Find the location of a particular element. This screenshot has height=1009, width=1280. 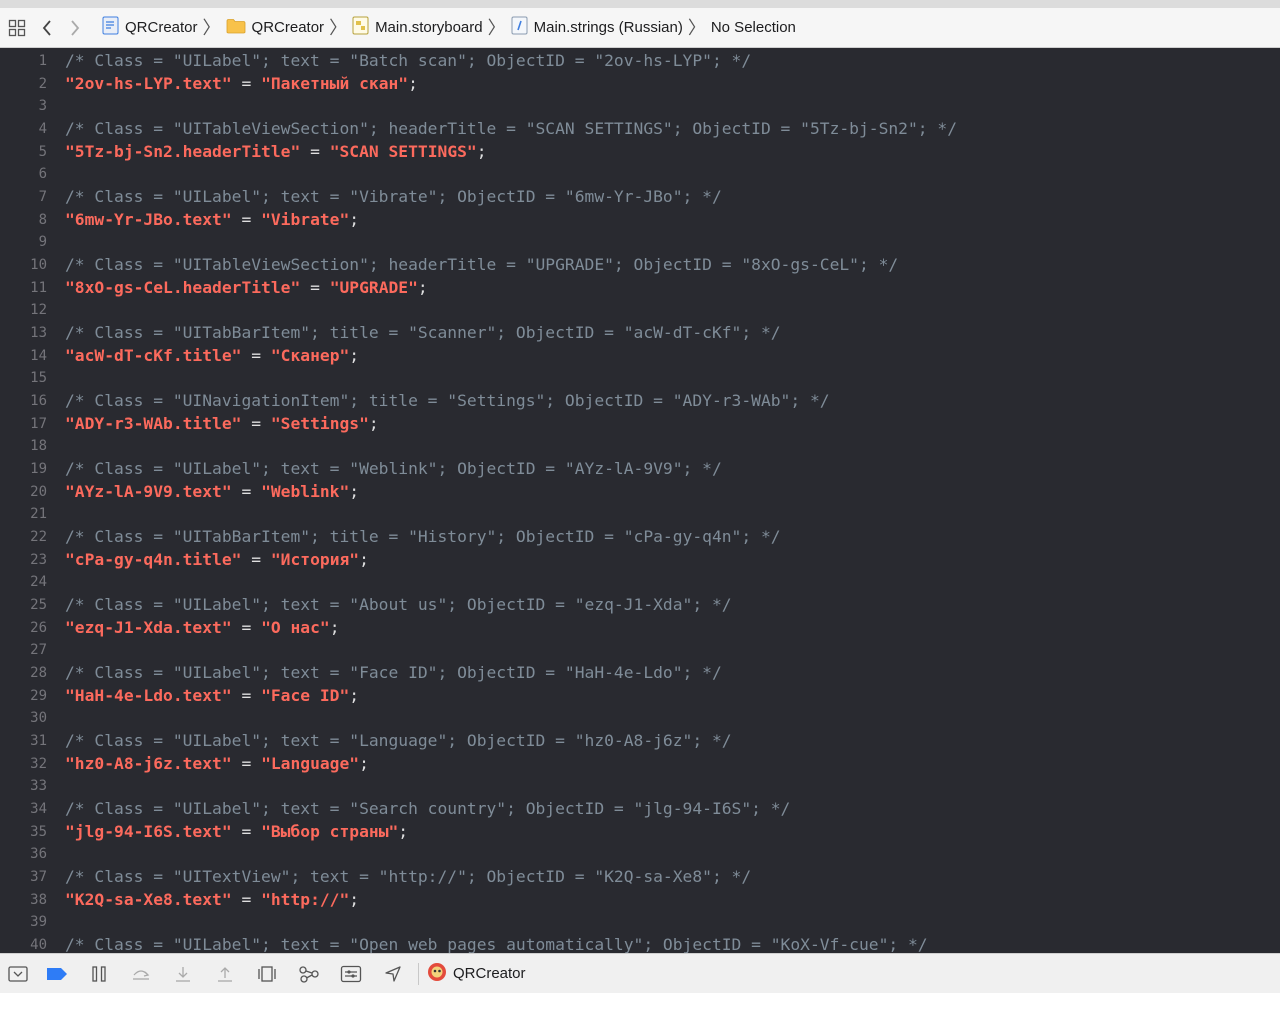

code-line: 26 "ezq-J1-Xda.text" = "О нас"; is located at coordinates (640, 628).